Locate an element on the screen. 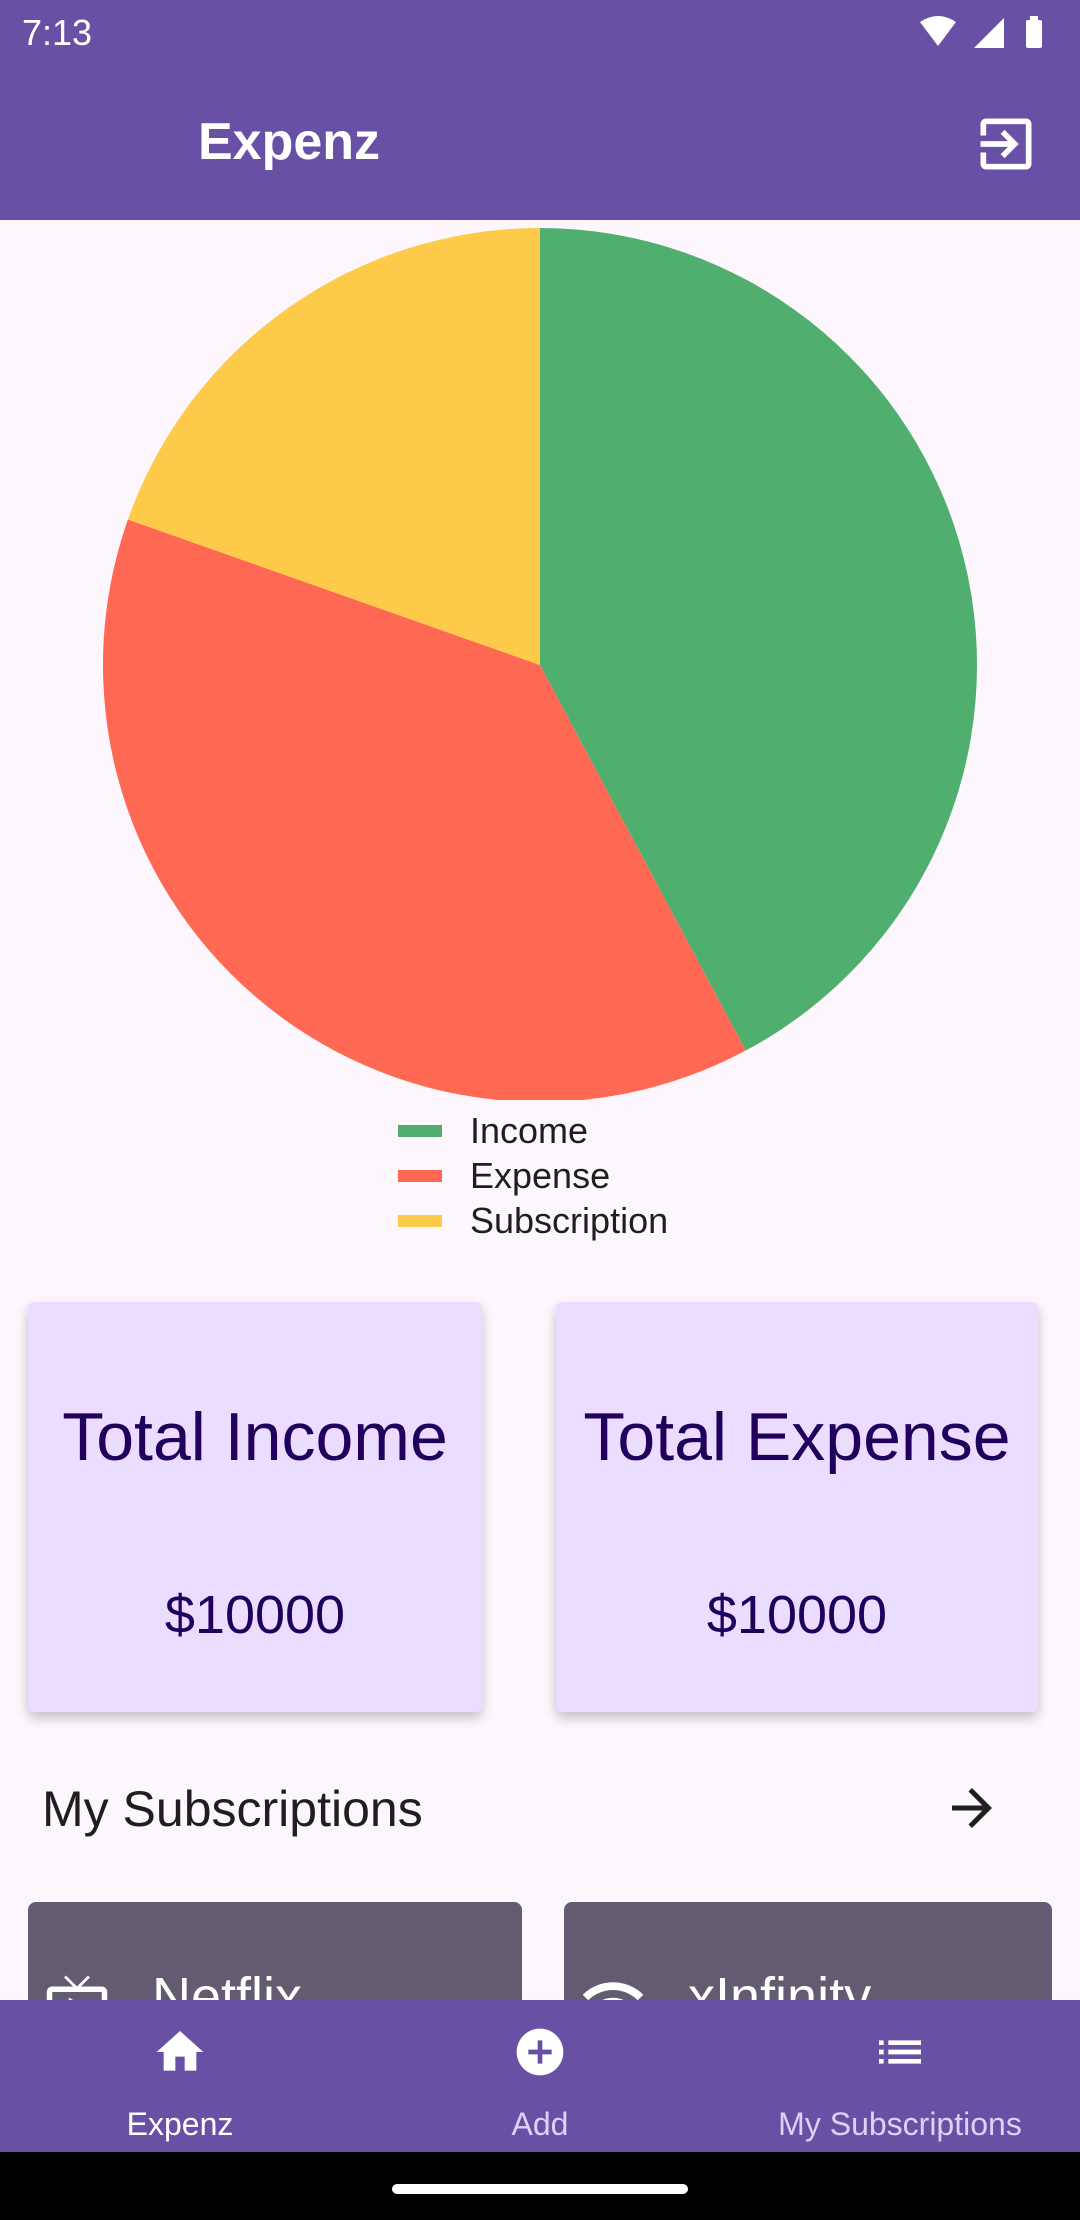 The height and width of the screenshot is (2220, 1080). legend-item-subscription: Subscription is located at coordinates (533, 1220).